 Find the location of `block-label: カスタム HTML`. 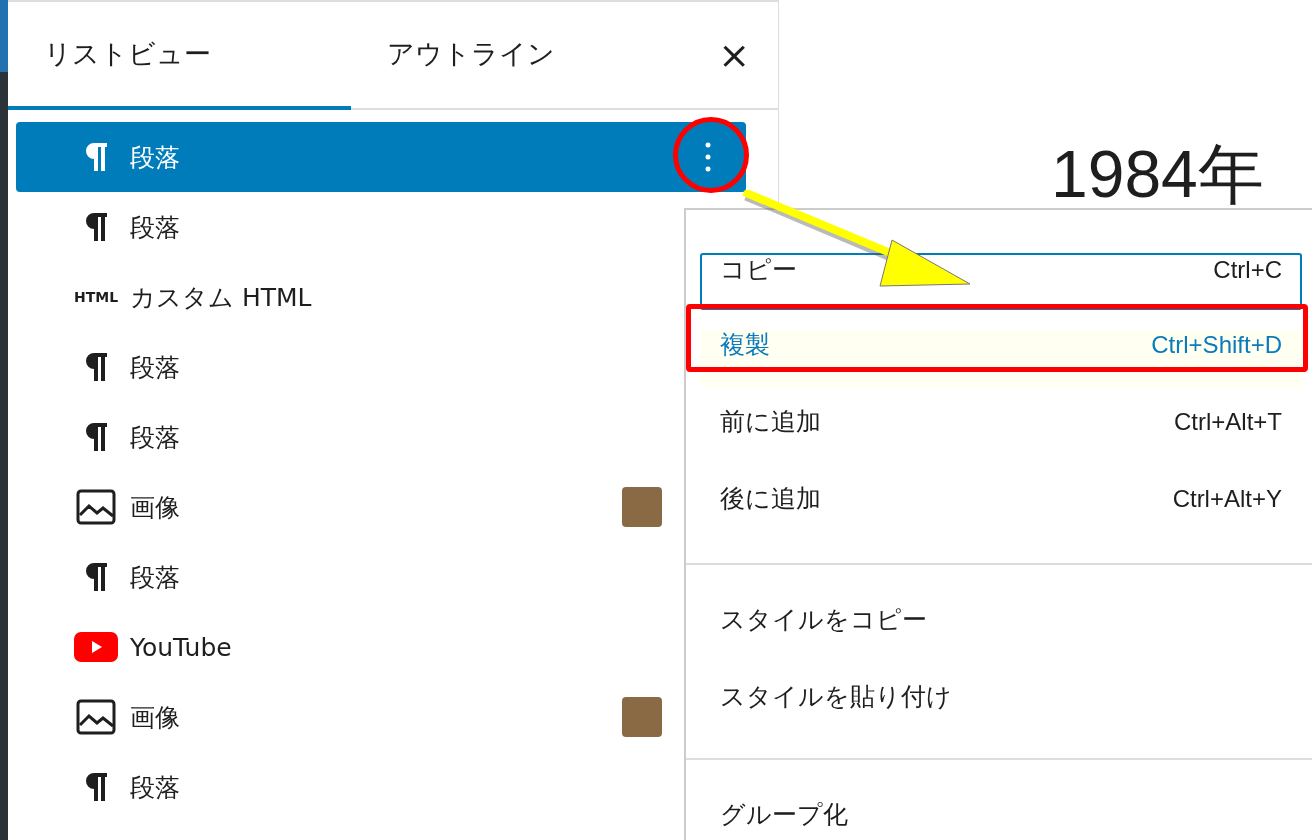

block-label: カスタム HTML is located at coordinates (221, 297).